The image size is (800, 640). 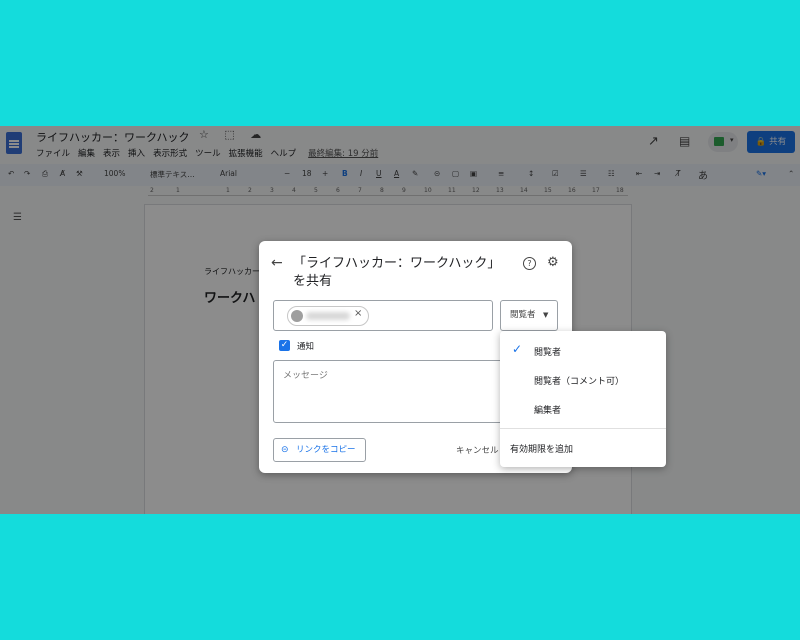 What do you see at coordinates (277, 263) in the screenshot?
I see `back-arrow-icon: ←` at bounding box center [277, 263].